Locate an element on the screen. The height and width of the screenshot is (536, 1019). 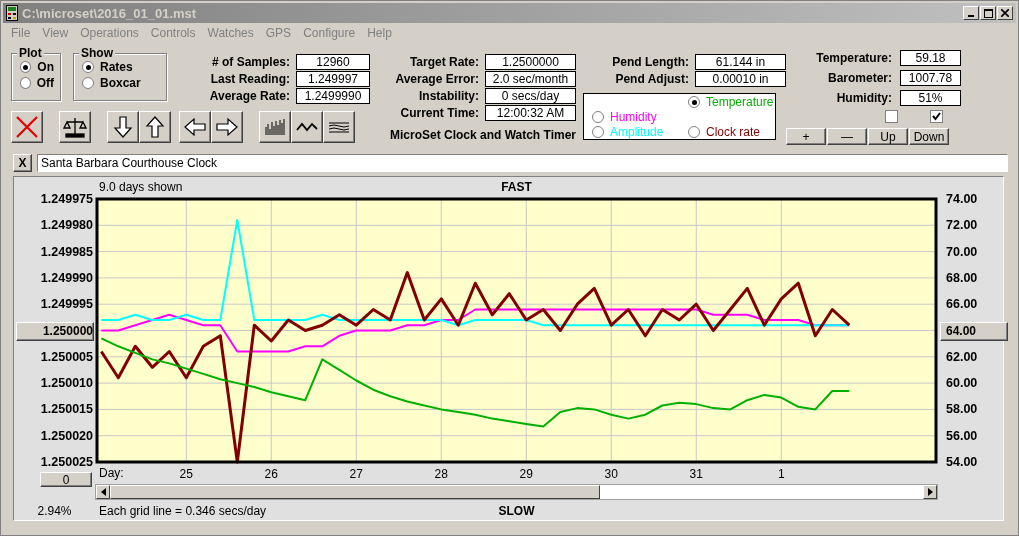
field-label: Current Time: is located at coordinates (439, 113).